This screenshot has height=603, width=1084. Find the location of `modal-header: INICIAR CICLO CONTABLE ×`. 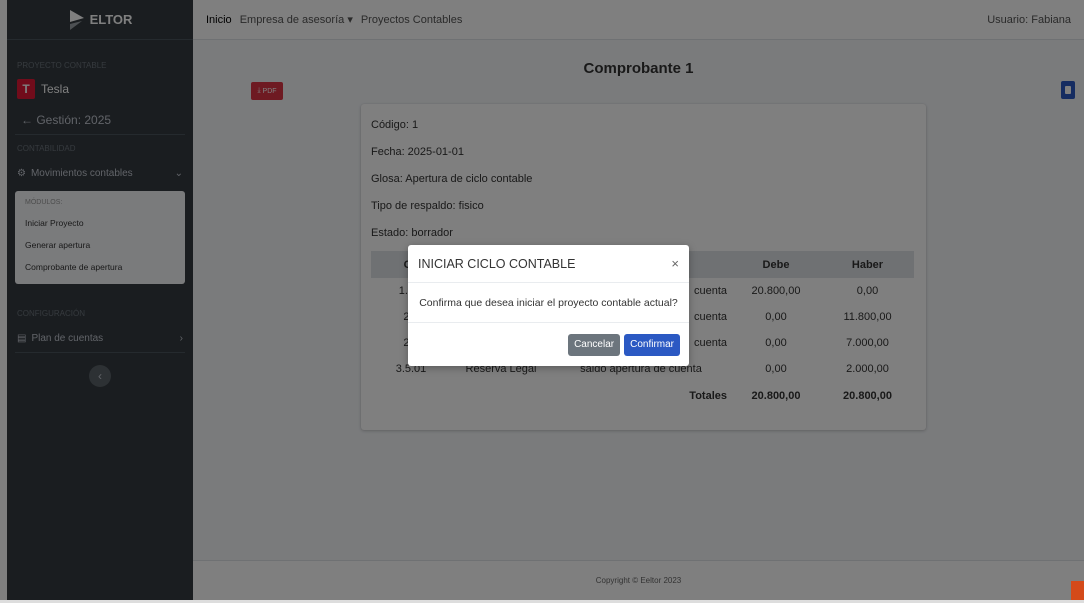

modal-header: INICIAR CICLO CONTABLE × is located at coordinates (548, 264).